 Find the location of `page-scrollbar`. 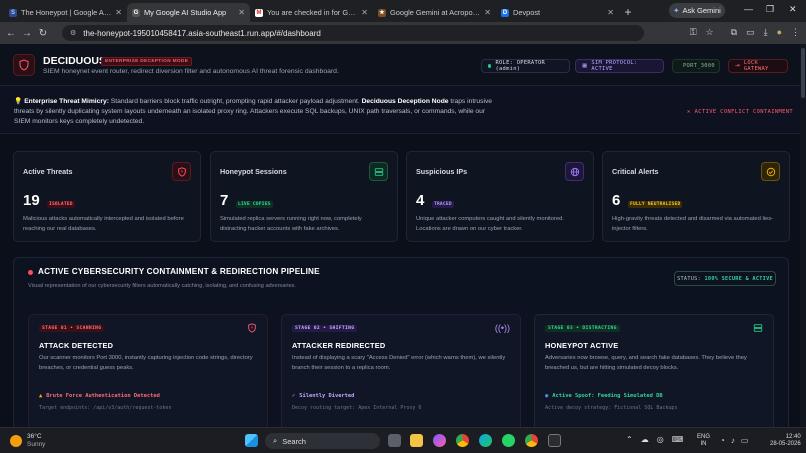

page-scrollbar is located at coordinates (803, 235).